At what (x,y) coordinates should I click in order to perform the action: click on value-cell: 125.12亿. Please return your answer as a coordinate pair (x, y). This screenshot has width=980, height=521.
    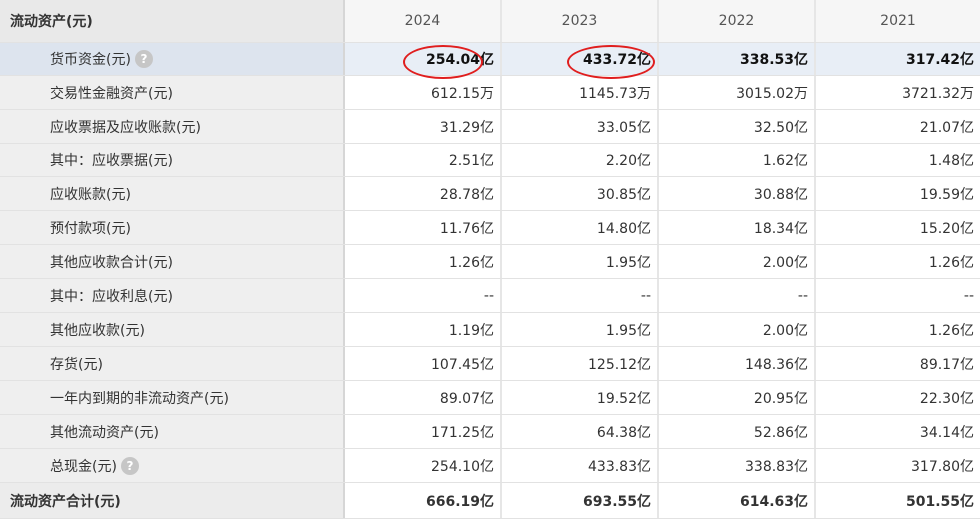
    Looking at the image, I should click on (580, 363).